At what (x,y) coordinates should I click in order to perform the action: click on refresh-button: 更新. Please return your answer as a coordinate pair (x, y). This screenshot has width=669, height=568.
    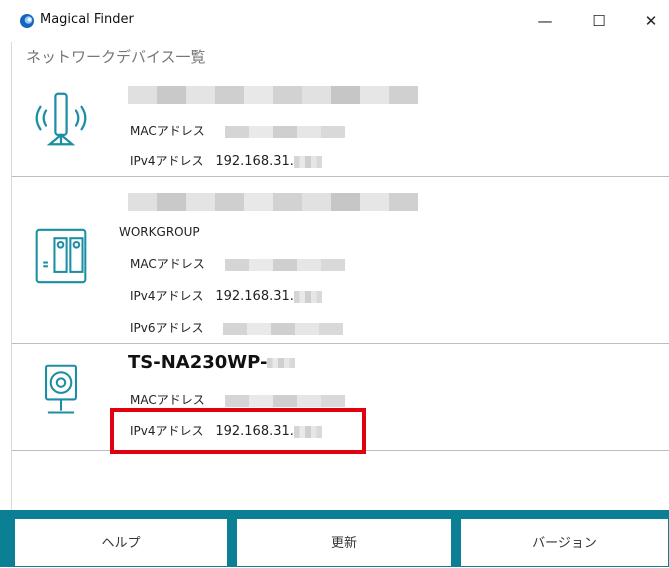
    Looking at the image, I should click on (344, 542).